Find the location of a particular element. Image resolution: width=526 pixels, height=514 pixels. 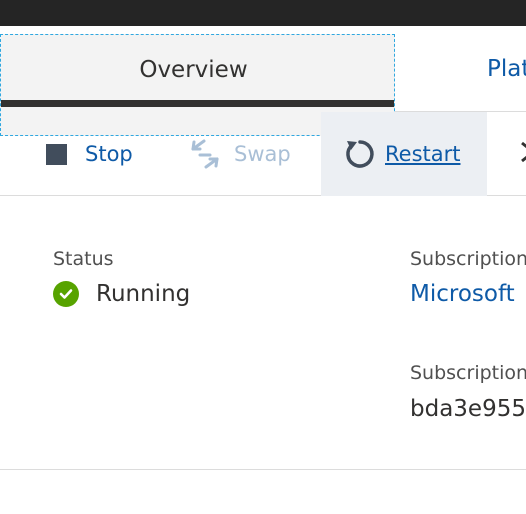

tab-overview-label: Overview is located at coordinates (193, 70).